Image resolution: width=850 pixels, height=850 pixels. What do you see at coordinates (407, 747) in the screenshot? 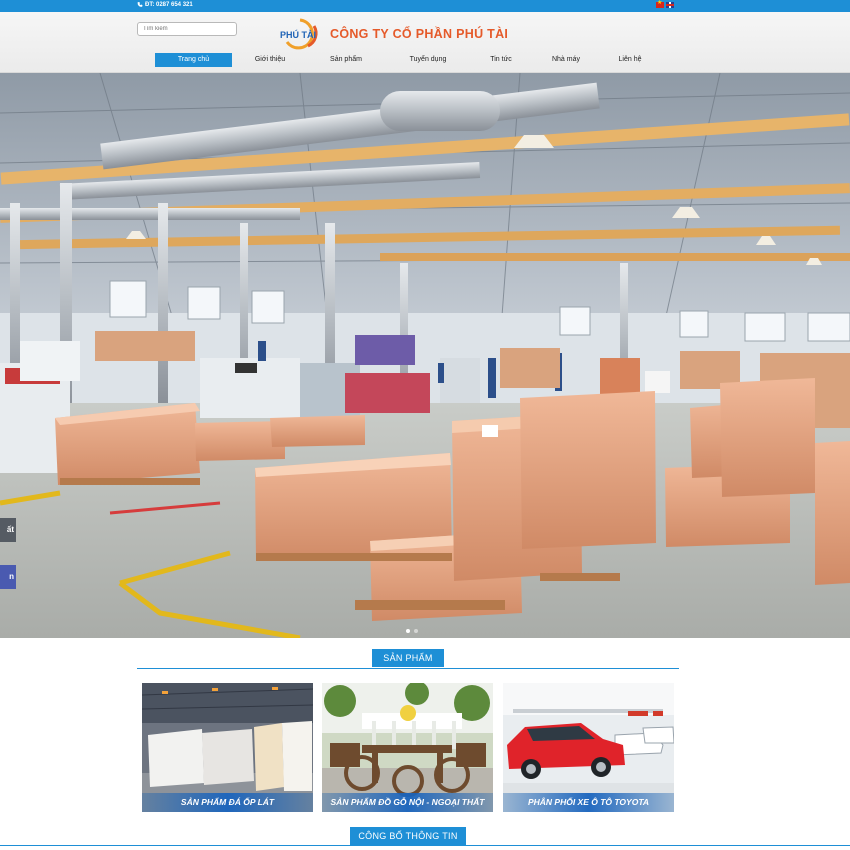
I see `product-card-furniture: SẢN PHẨM ĐỒ GỖ NỘI - NGOẠI THẤT` at bounding box center [407, 747].